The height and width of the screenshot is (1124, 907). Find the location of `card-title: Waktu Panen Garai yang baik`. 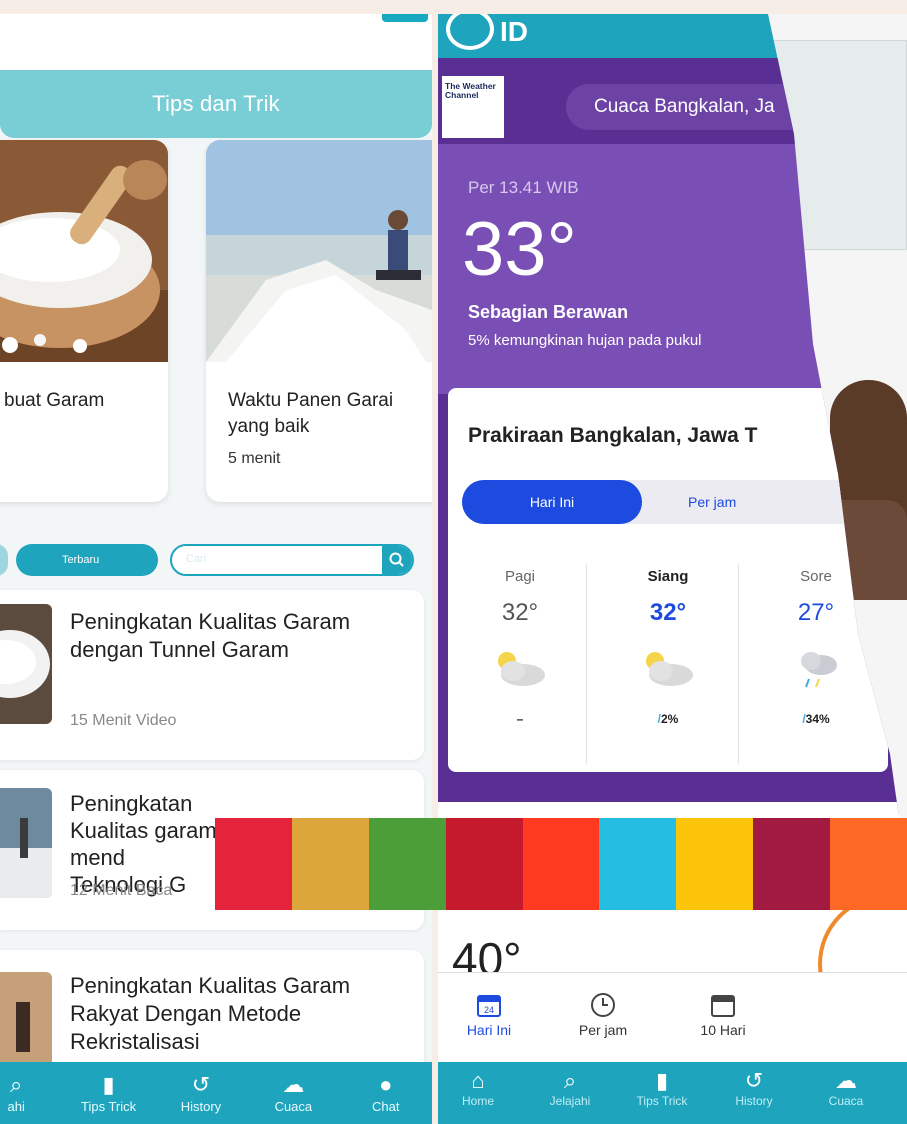

card-title: Waktu Panen Garai yang baik is located at coordinates (311, 413).